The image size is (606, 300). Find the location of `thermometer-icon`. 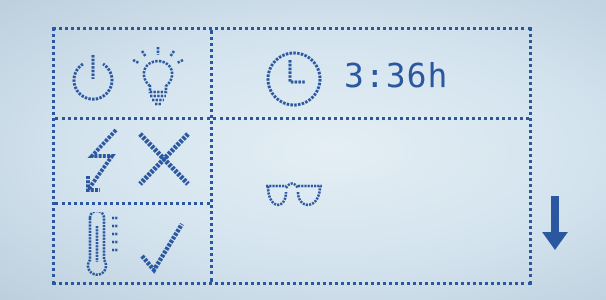

thermometer-icon is located at coordinates (104, 246).